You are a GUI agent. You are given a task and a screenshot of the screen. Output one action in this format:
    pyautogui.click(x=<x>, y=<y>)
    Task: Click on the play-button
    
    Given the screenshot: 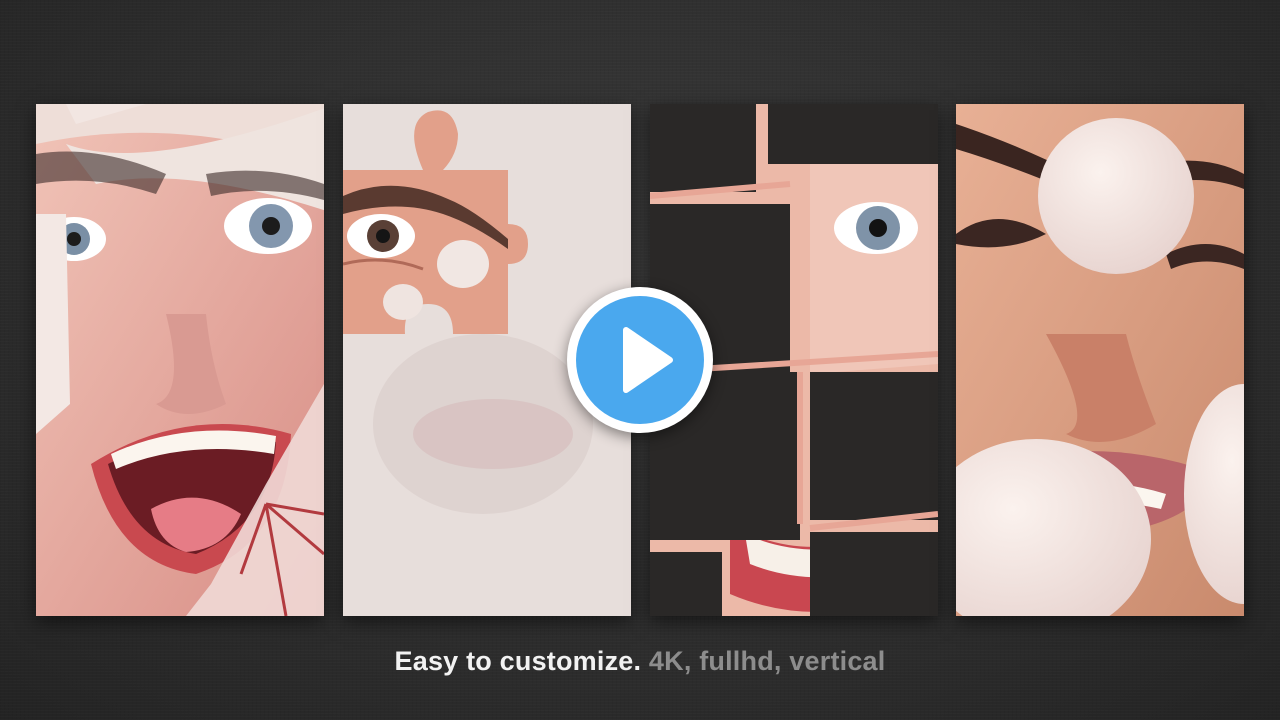 What is the action you would take?
    pyautogui.click(x=640, y=360)
    